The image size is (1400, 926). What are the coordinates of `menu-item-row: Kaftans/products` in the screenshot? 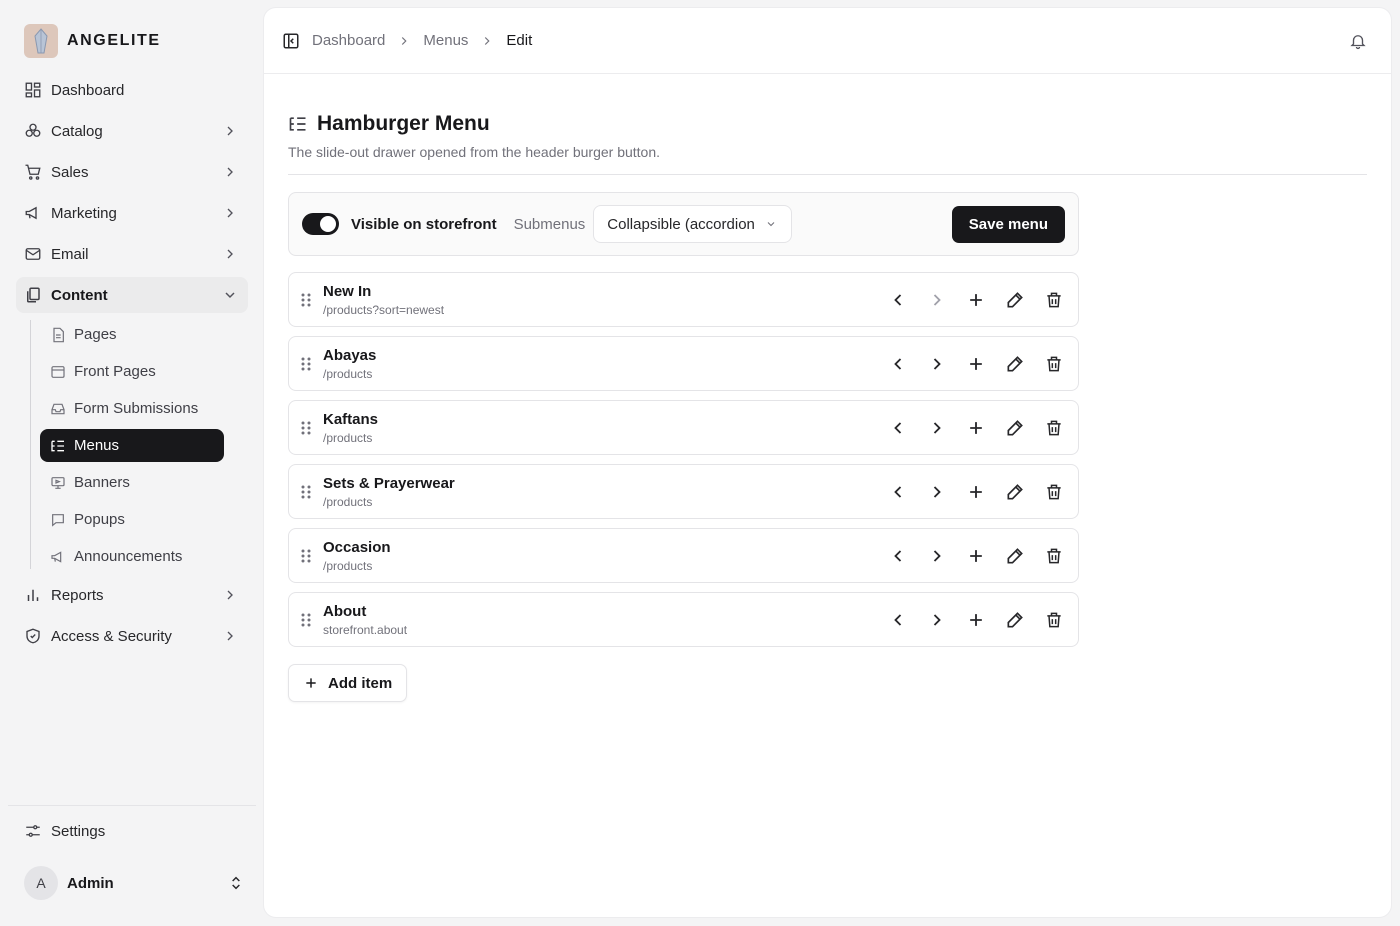 It's located at (683, 427).